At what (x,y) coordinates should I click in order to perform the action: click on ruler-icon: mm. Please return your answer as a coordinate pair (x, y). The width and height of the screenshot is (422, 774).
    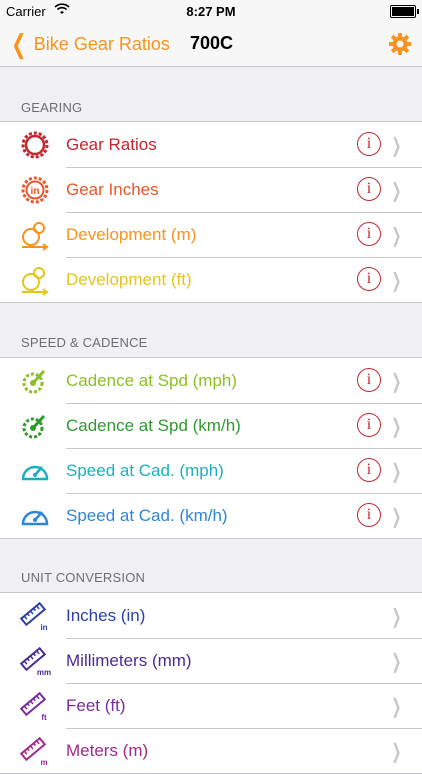
    Looking at the image, I should click on (35, 661).